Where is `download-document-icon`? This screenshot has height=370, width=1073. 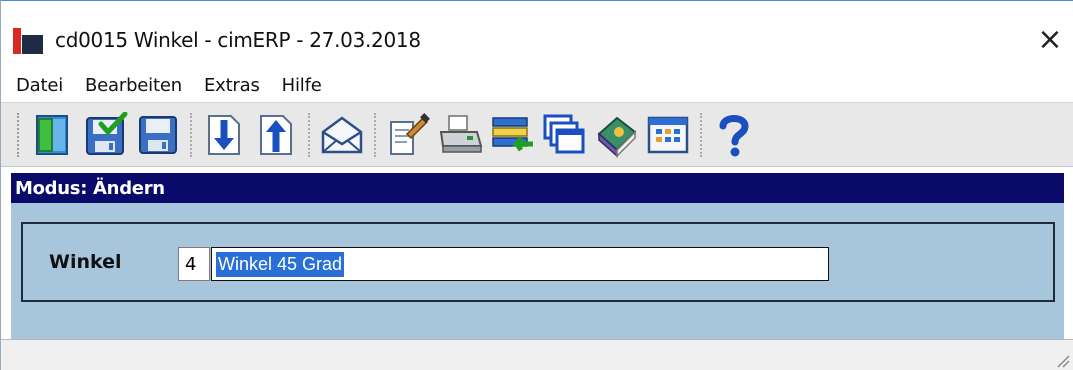 download-document-icon is located at coordinates (224, 134).